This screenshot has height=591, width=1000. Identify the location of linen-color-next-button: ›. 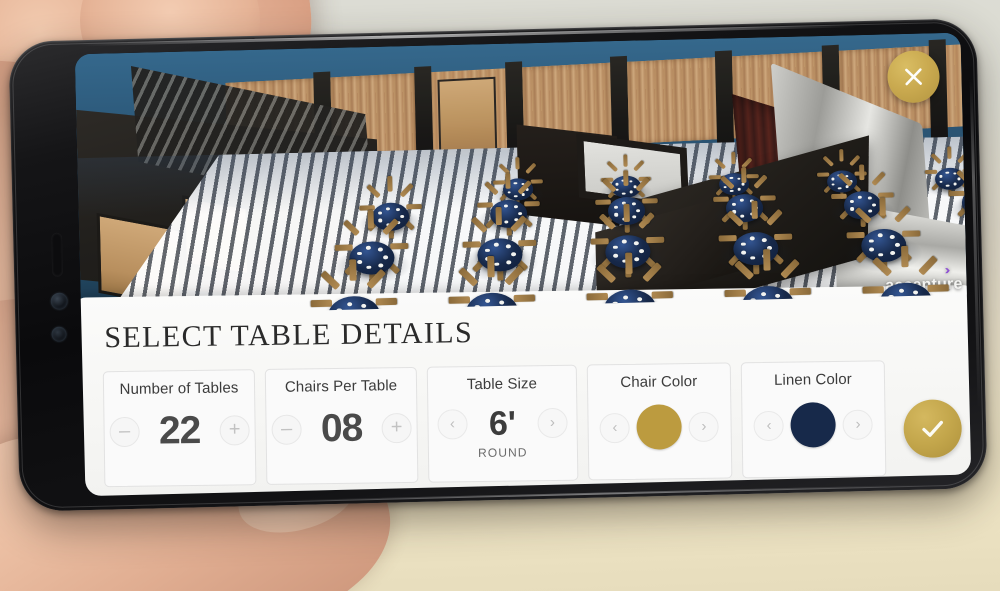
(858, 424).